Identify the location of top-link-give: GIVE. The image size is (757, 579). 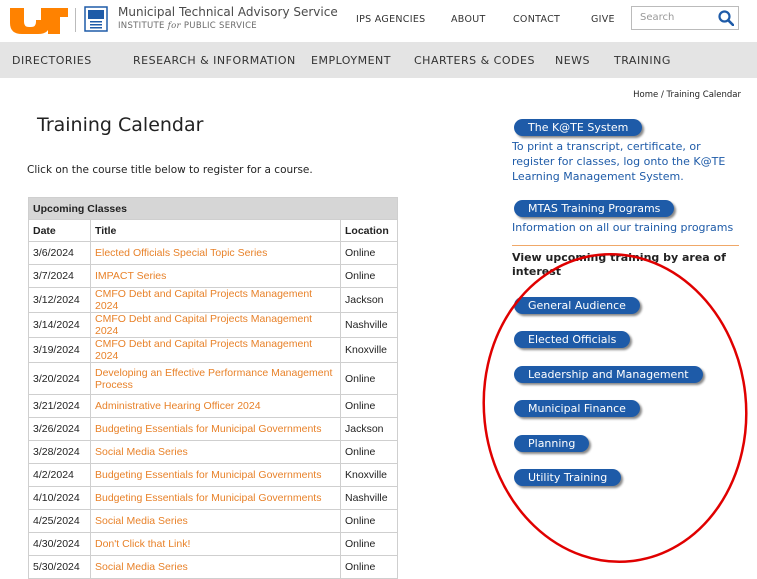
(603, 19).